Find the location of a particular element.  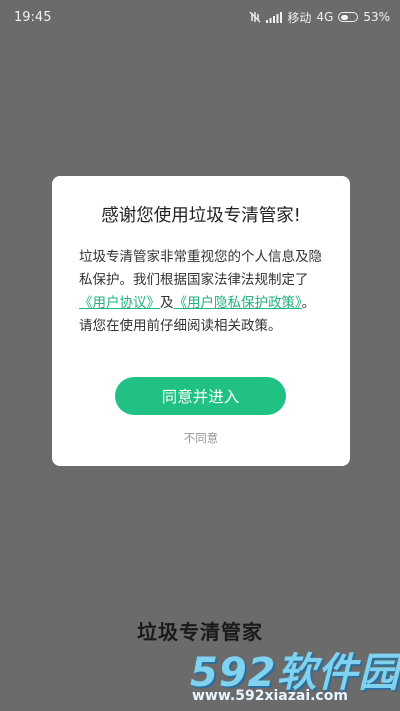

signal-icon is located at coordinates (274, 17).